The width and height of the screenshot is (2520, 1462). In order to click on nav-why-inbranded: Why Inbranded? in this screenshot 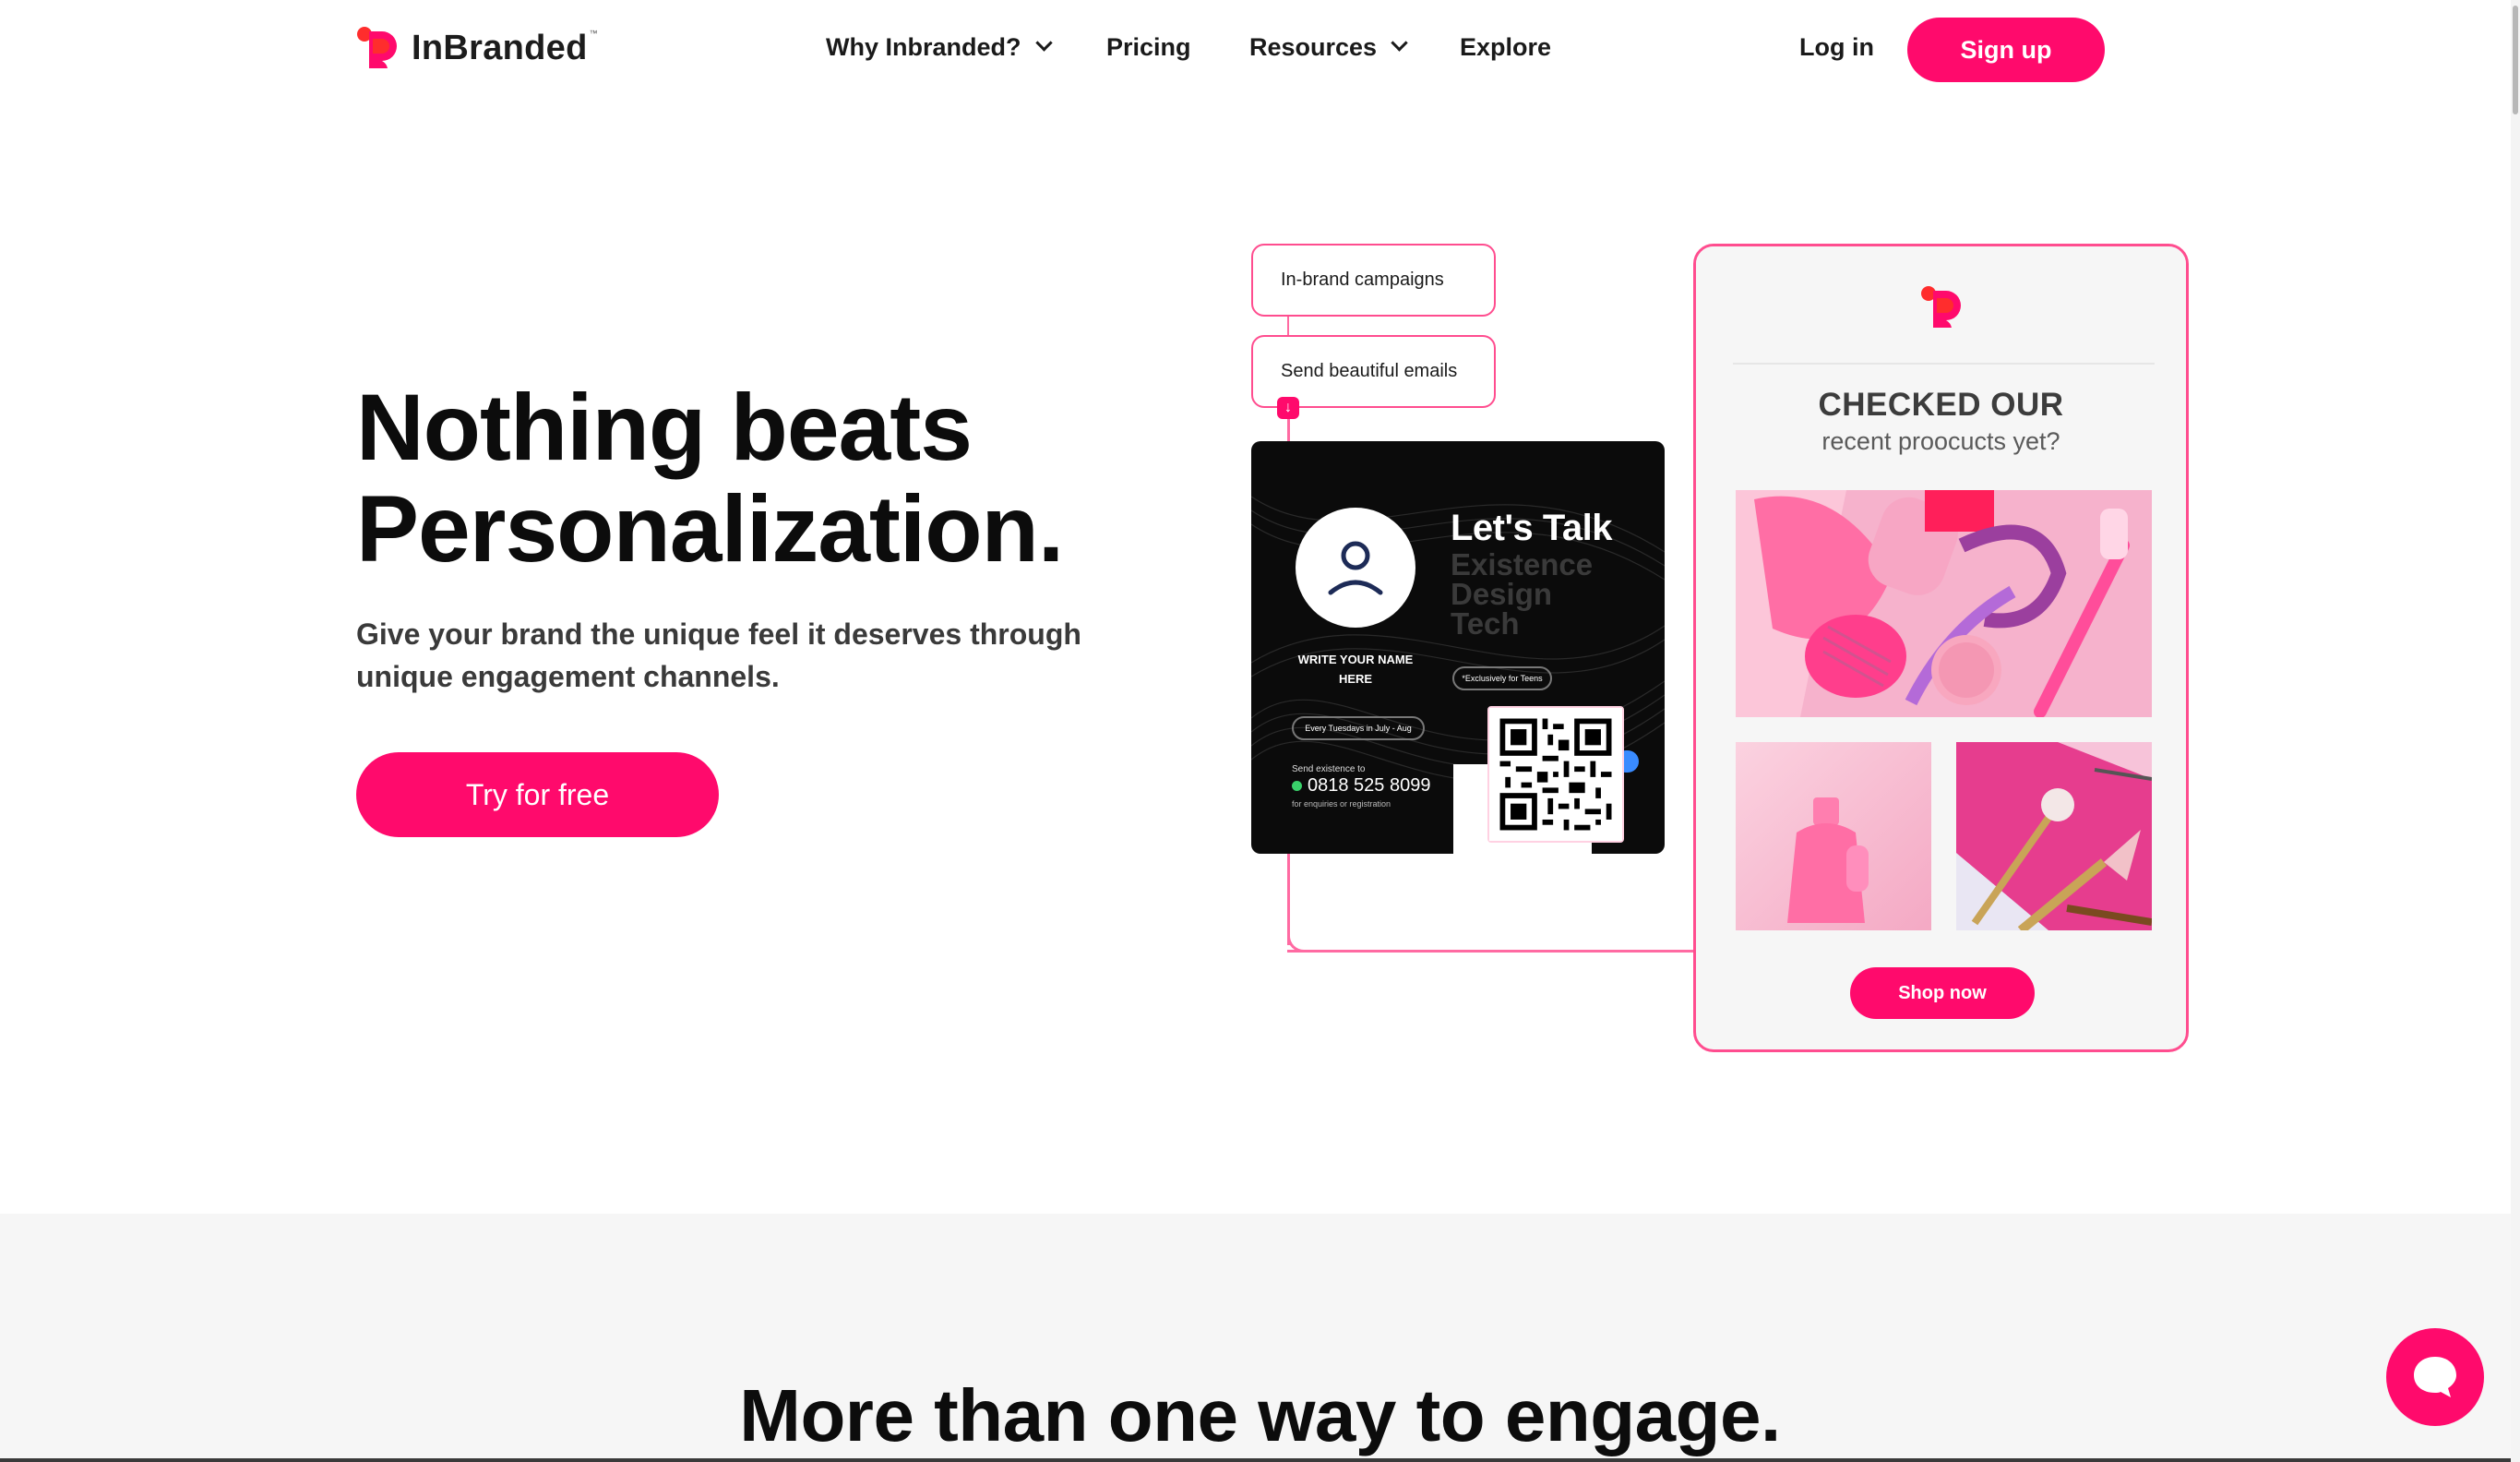, I will do `click(939, 48)`.